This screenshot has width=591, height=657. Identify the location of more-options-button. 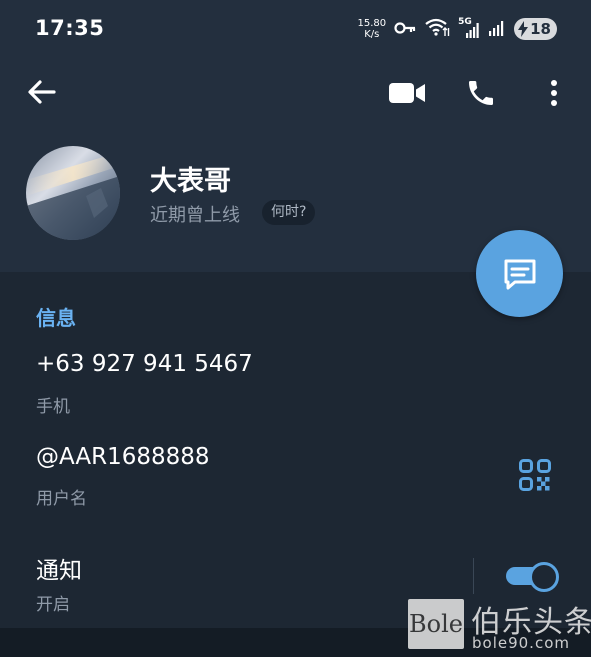
(554, 93).